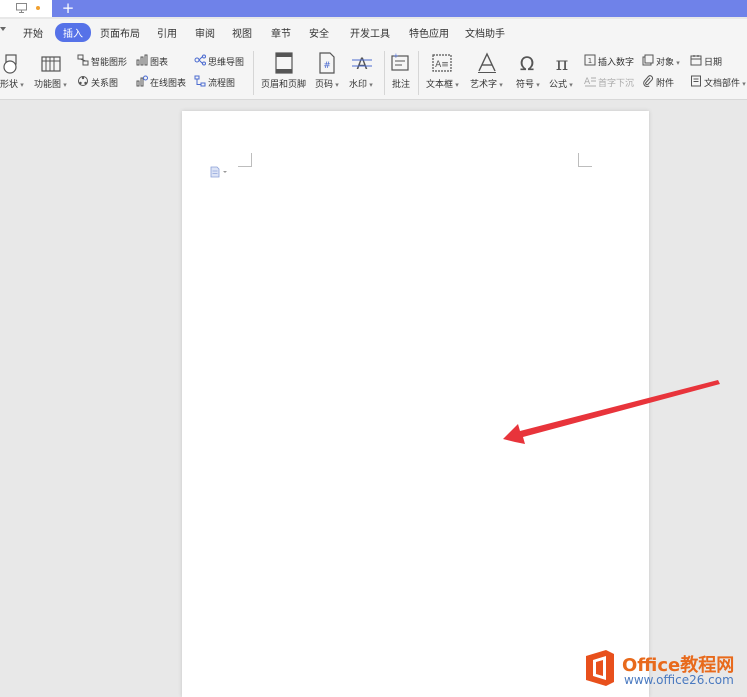 The width and height of the screenshot is (747, 697). I want to click on chart-icon, so click(142, 60).